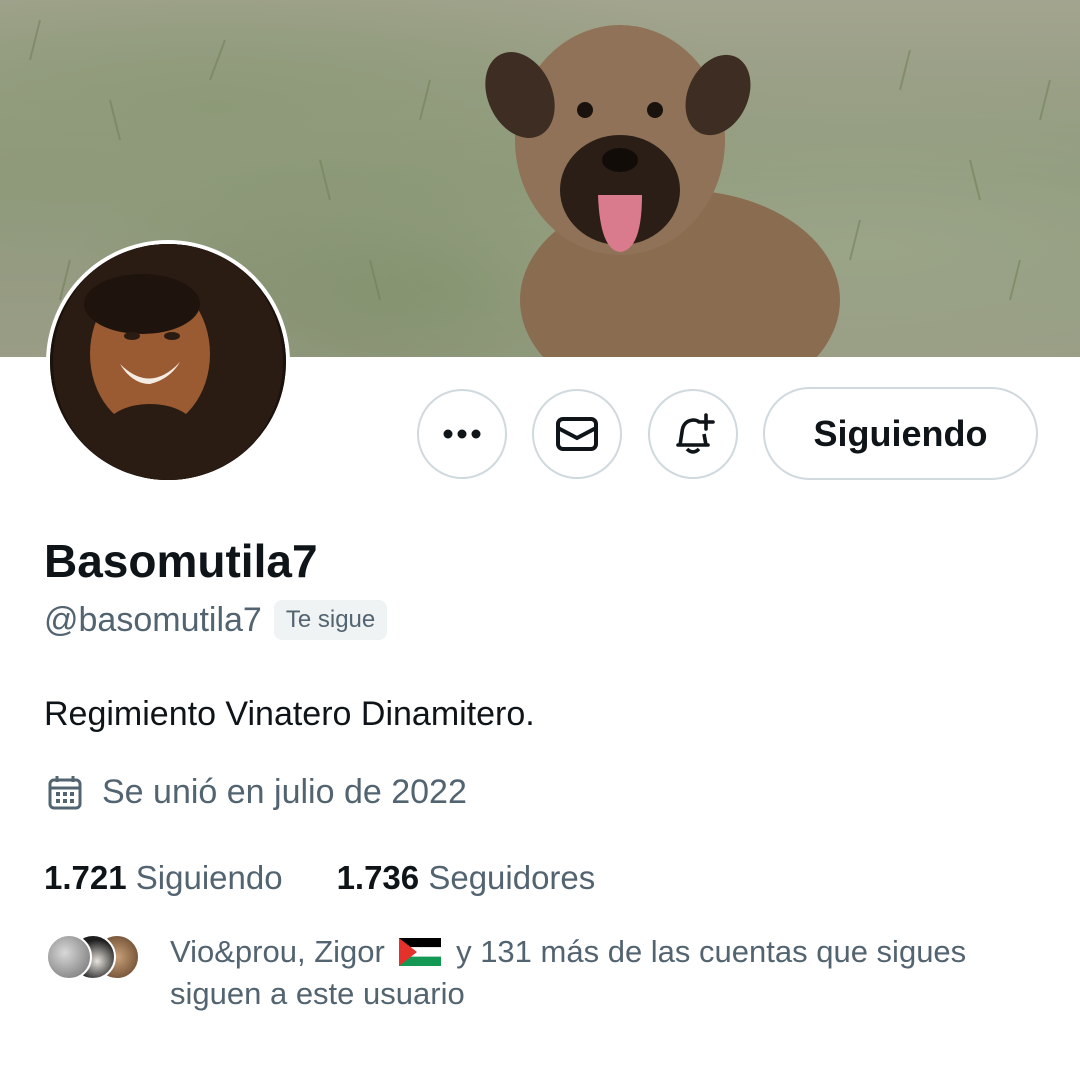 This screenshot has width=1080, height=1079. I want to click on more-options-button, so click(462, 434).